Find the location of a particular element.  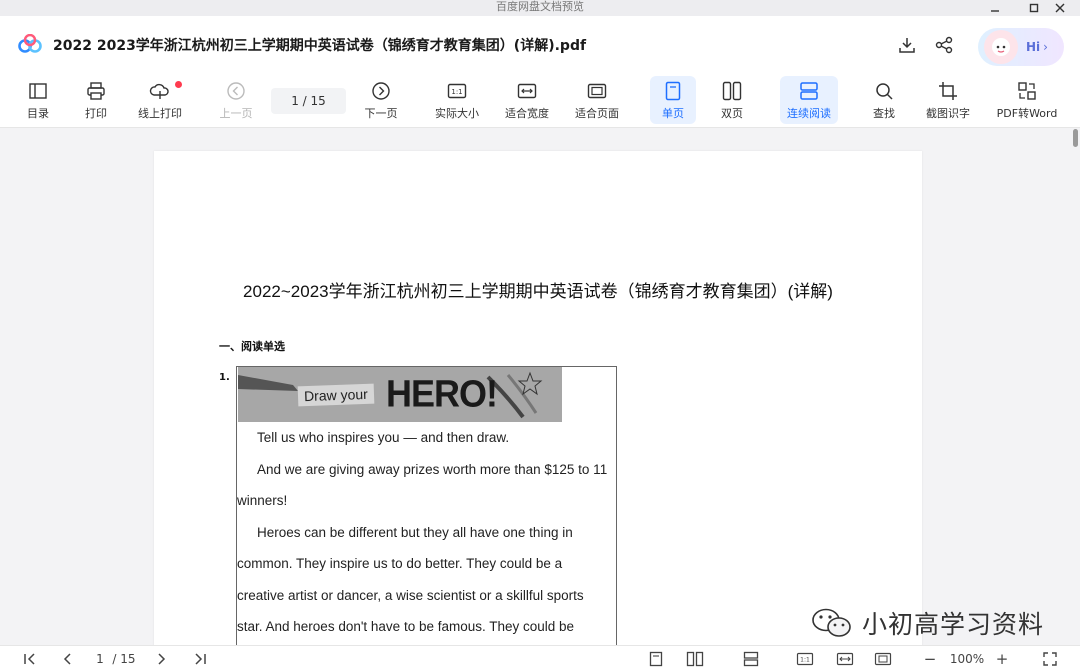

single-page-button: 单页 is located at coordinates (673, 100).